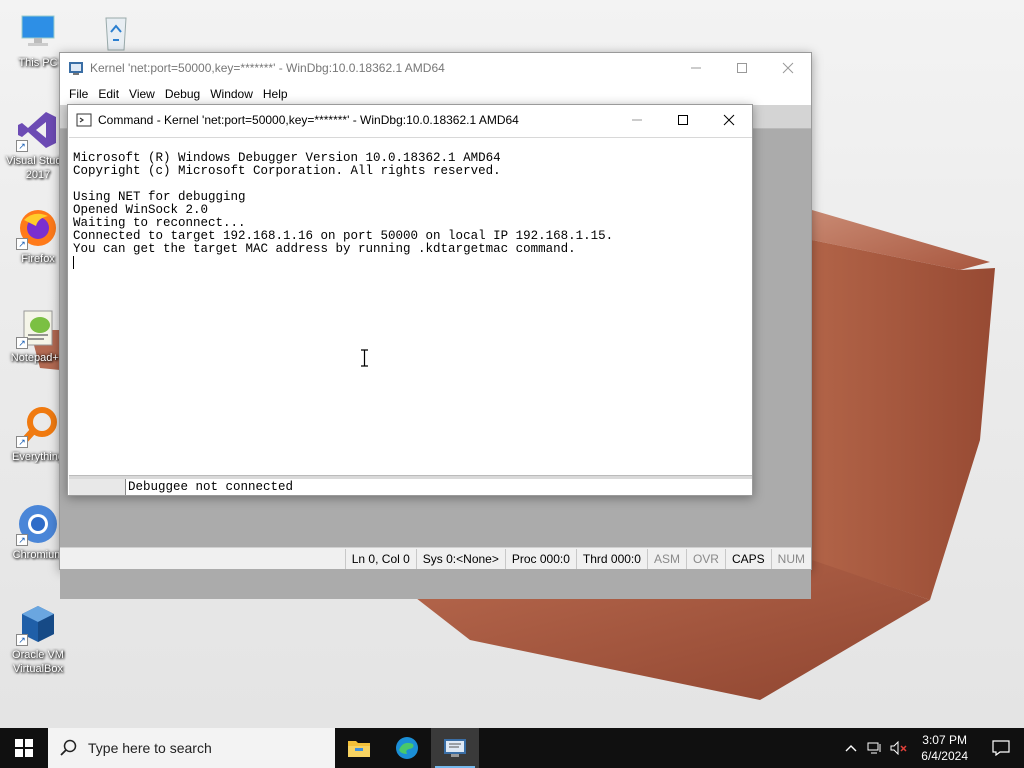 The image size is (1024, 768). I want to click on desktop-icon-label: Oracle VM VirtualBox, so click(38, 662).